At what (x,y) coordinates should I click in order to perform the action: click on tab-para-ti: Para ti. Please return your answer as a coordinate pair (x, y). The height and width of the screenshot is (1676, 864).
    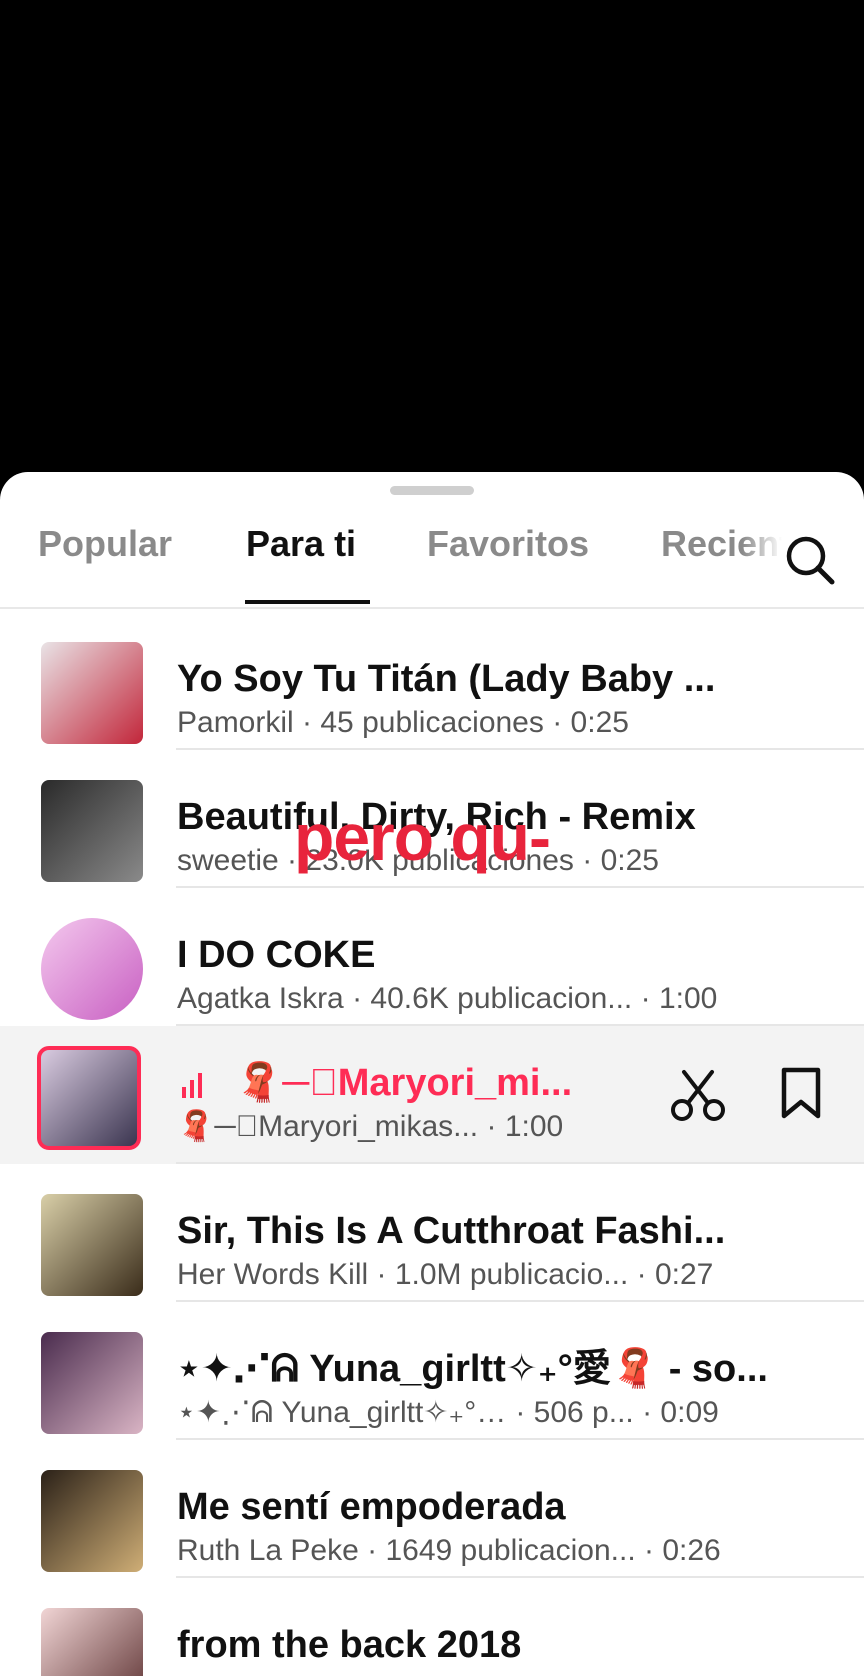
    Looking at the image, I should click on (301, 544).